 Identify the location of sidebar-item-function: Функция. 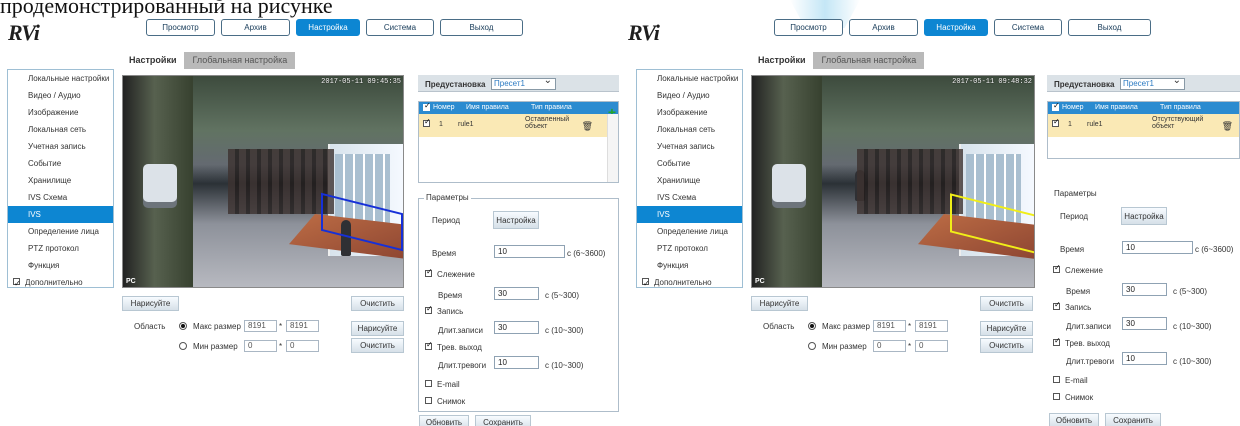
(689, 265).